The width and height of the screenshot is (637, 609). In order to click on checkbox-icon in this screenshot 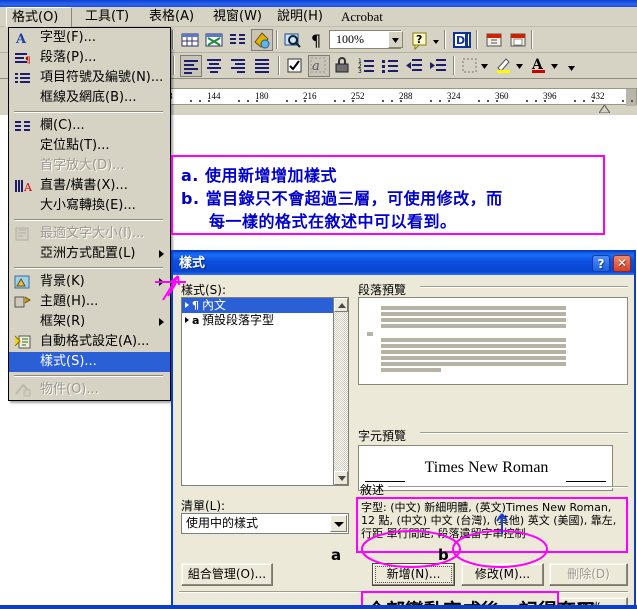, I will do `click(295, 66)`.